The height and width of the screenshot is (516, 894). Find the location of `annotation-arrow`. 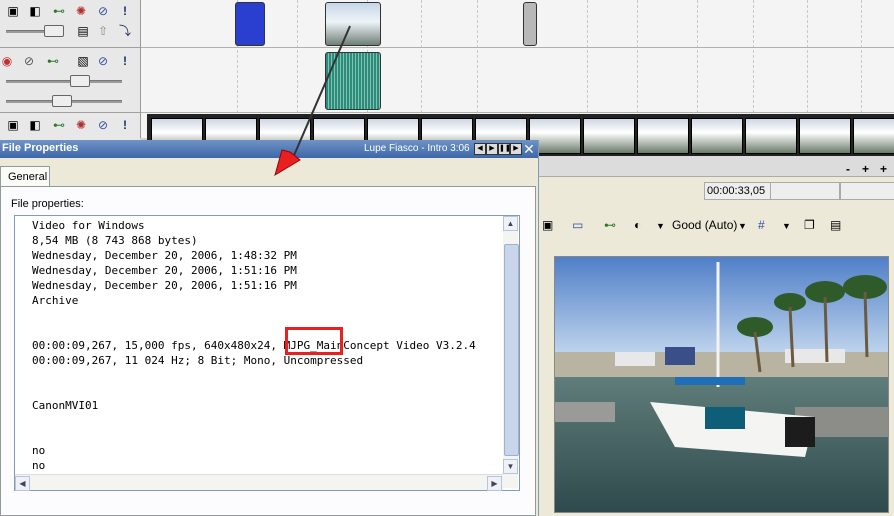

annotation-arrow is located at coordinates (312, 101).